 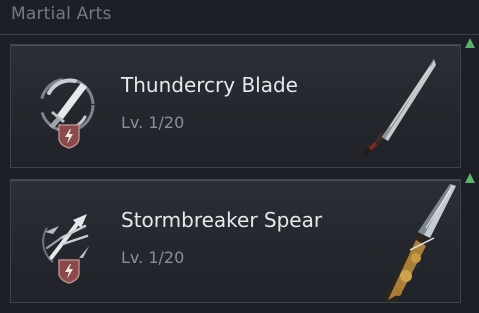 I want to click on spear-image, so click(x=418, y=243).